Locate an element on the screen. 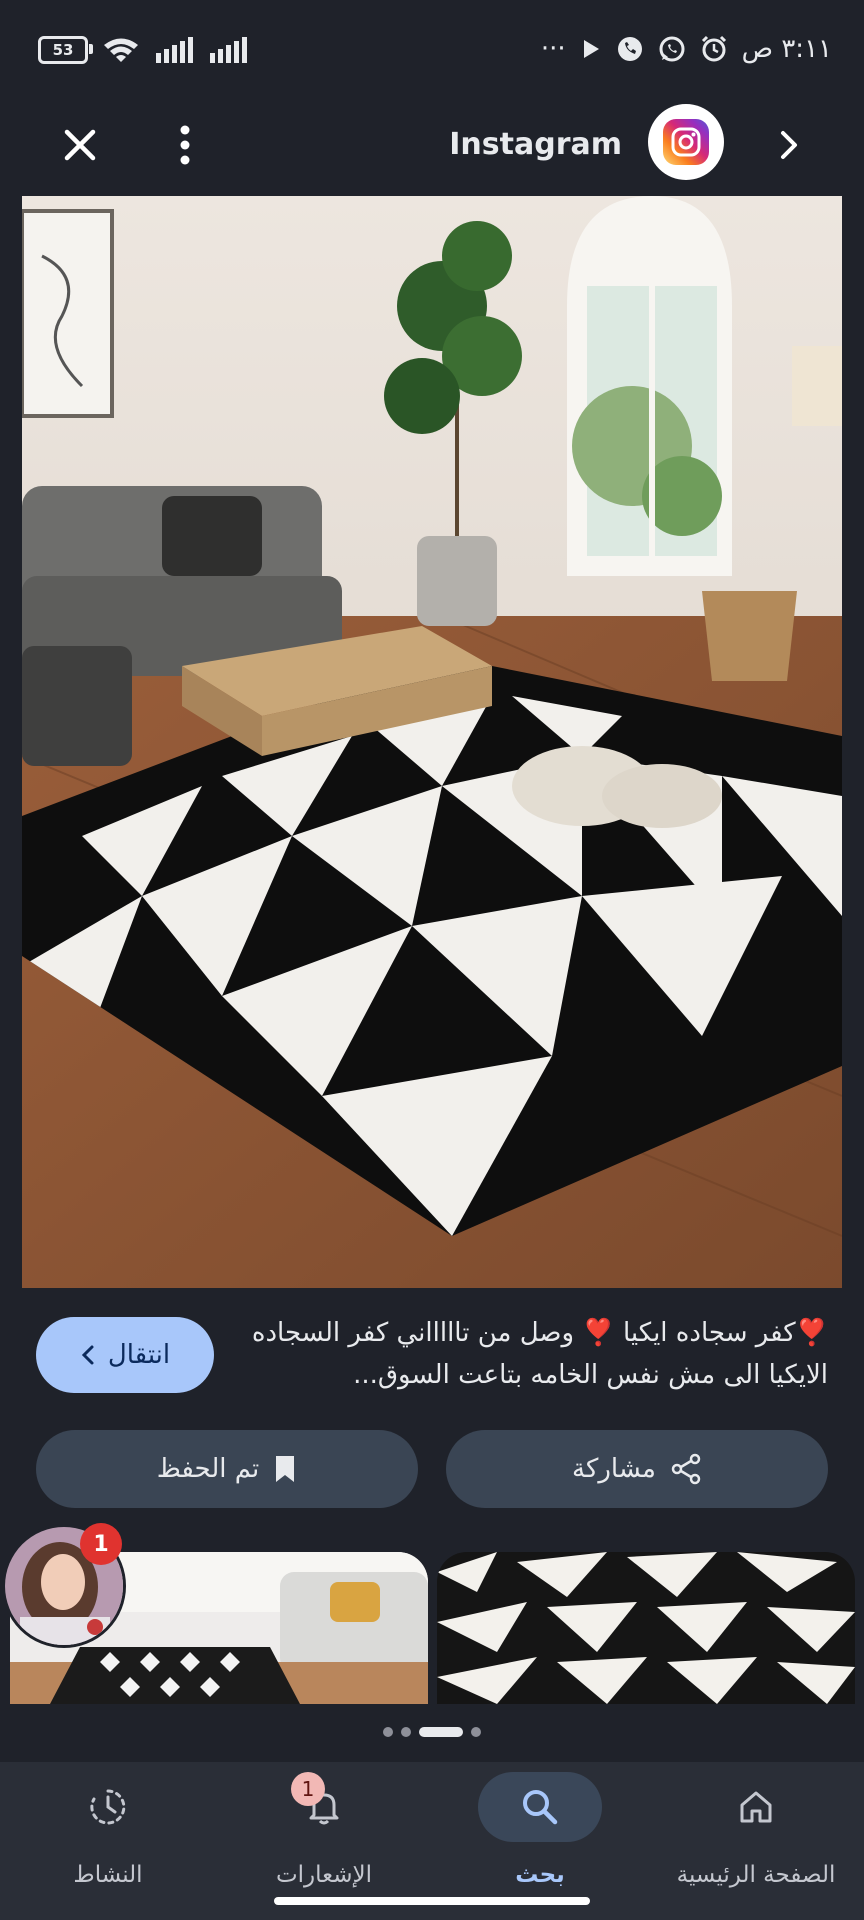 The image size is (864, 1920). page-indicator is located at coordinates (432, 1732).